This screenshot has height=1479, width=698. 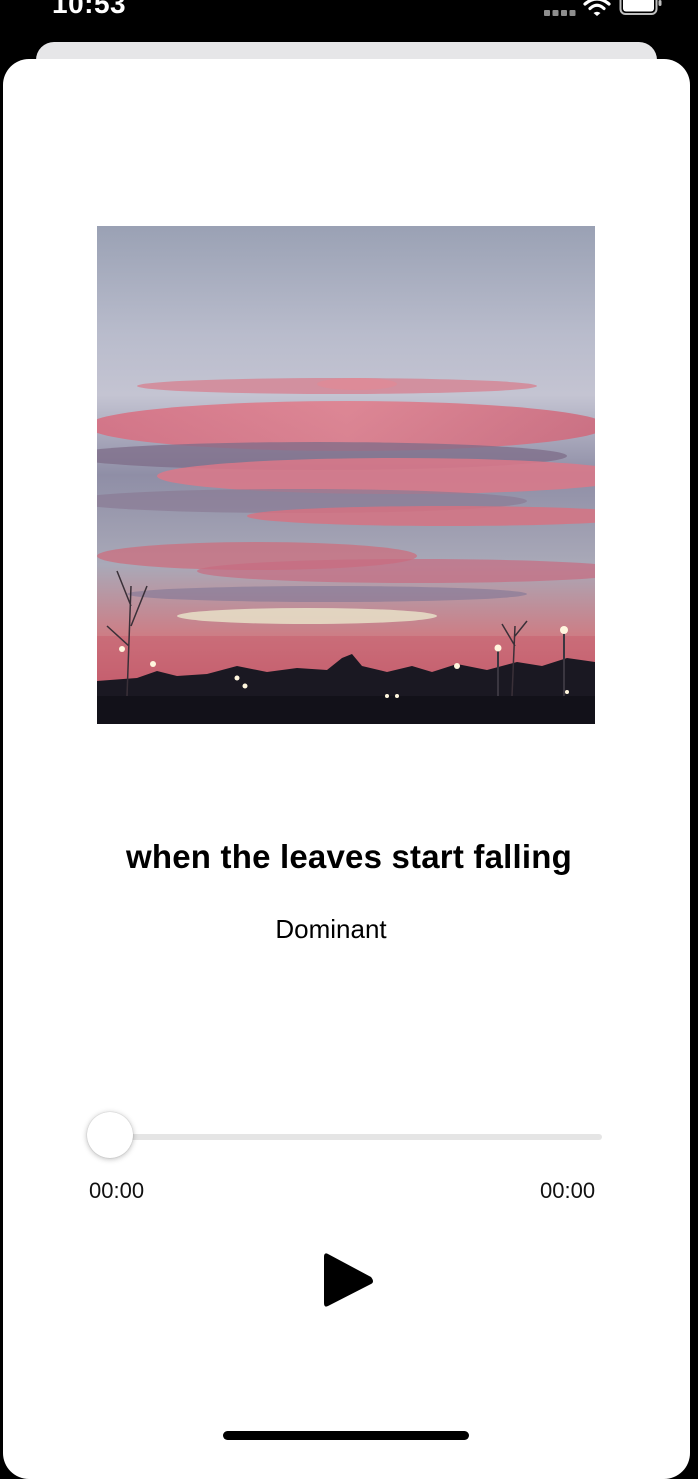 What do you see at coordinates (560, 13) in the screenshot?
I see `signal-icon` at bounding box center [560, 13].